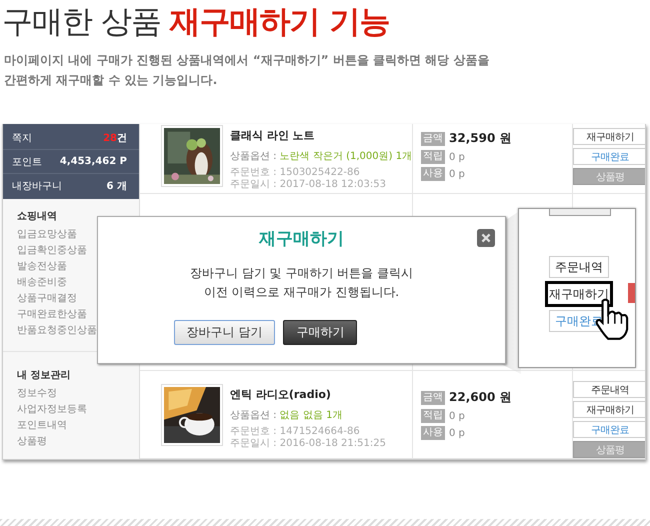 The image size is (650, 526). Describe the element at coordinates (93, 161) in the screenshot. I see `stat-value: 4,453,462 P` at that location.